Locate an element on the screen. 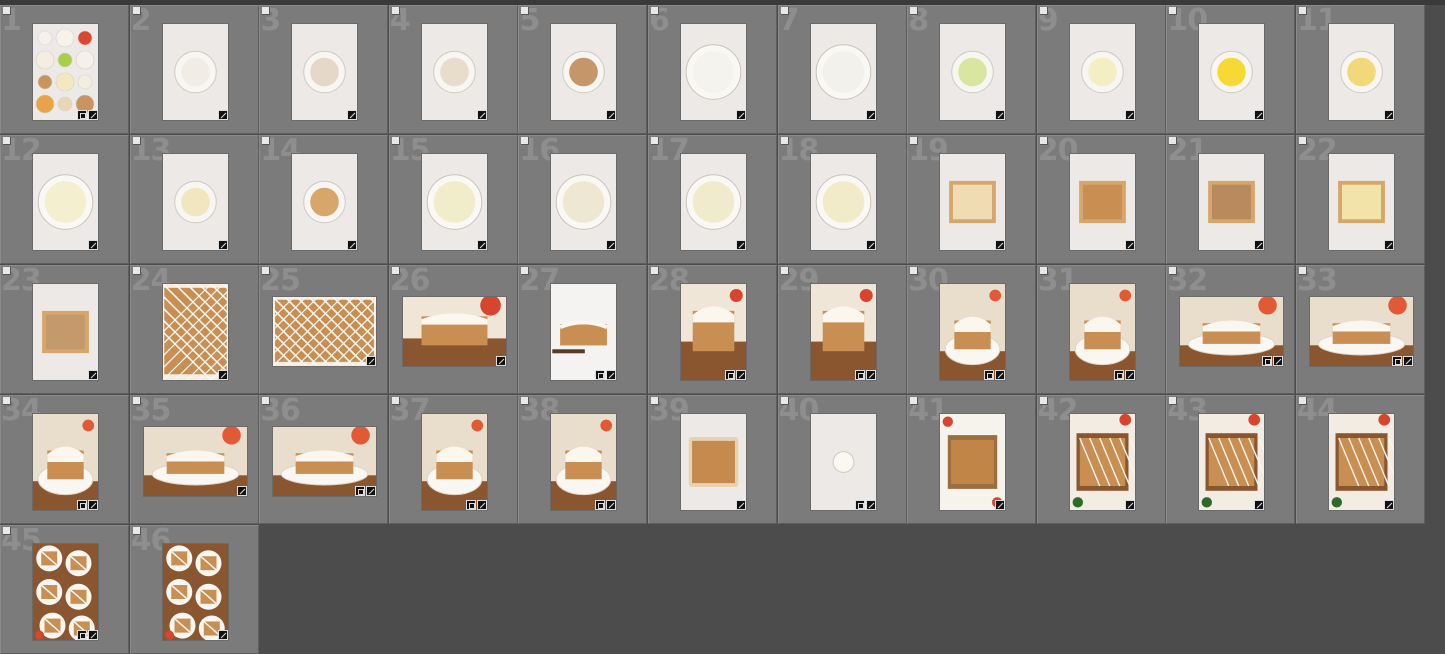 Image resolution: width=1445 pixels, height=654 pixels. photo-cell-41: 41 is located at coordinates (972, 459).